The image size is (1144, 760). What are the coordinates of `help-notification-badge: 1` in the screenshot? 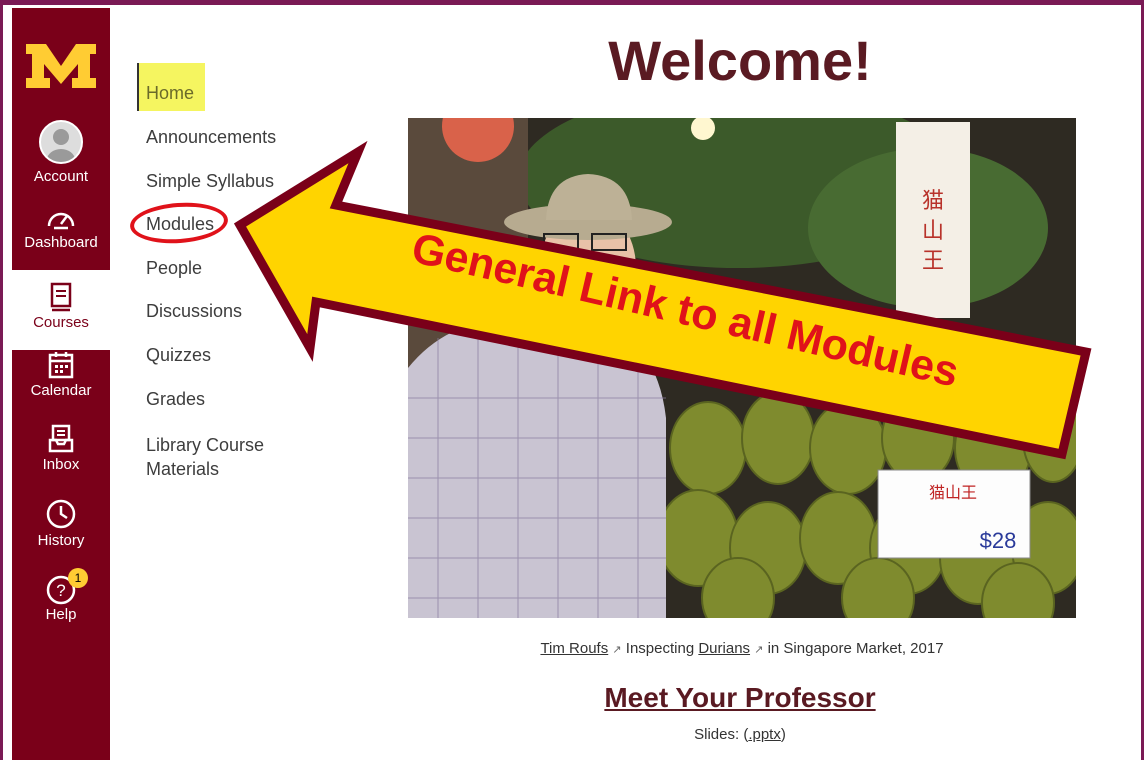 It's located at (78, 578).